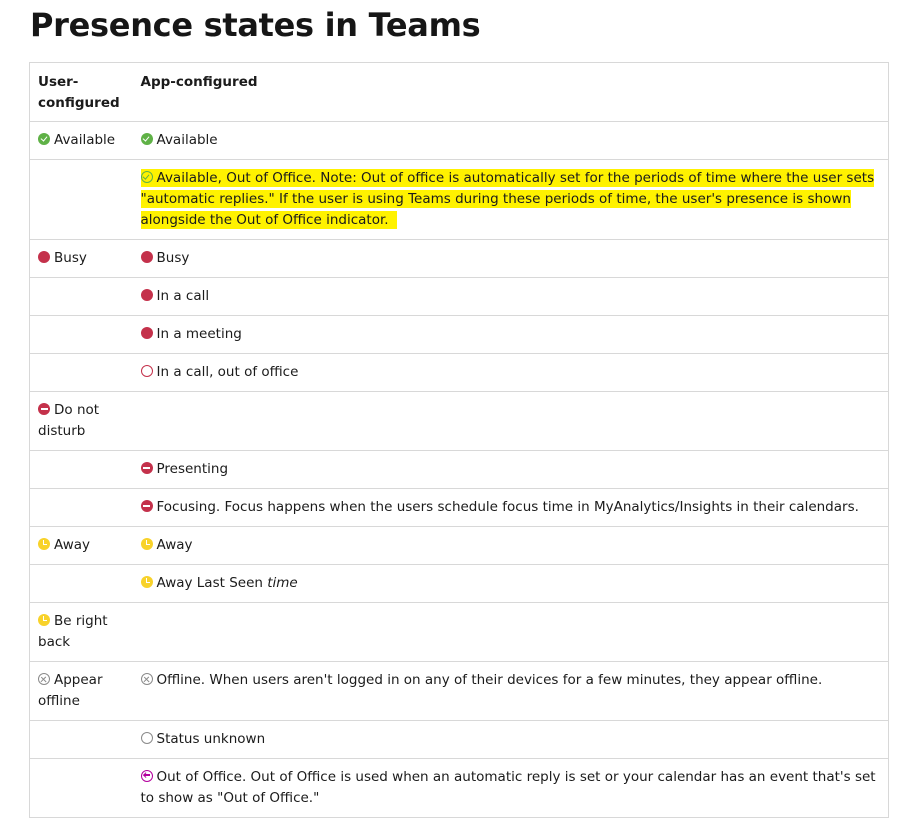 Image resolution: width=914 pixels, height=826 pixels. What do you see at coordinates (72, 545) in the screenshot?
I see `user-status-label: Away` at bounding box center [72, 545].